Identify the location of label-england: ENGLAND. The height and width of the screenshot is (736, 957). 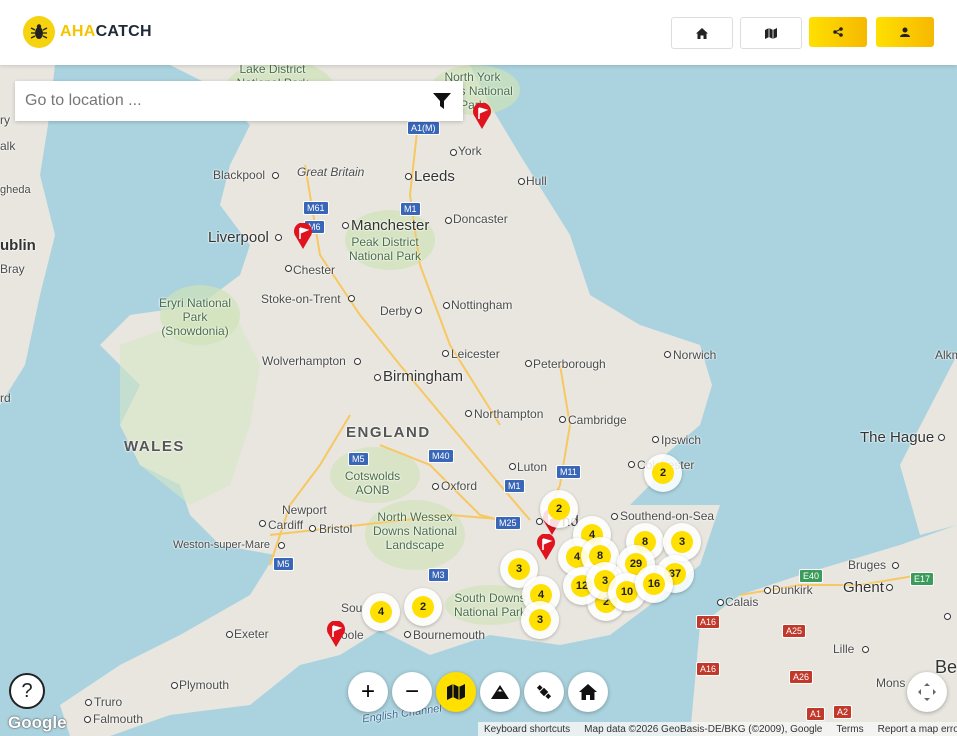
(388, 432).